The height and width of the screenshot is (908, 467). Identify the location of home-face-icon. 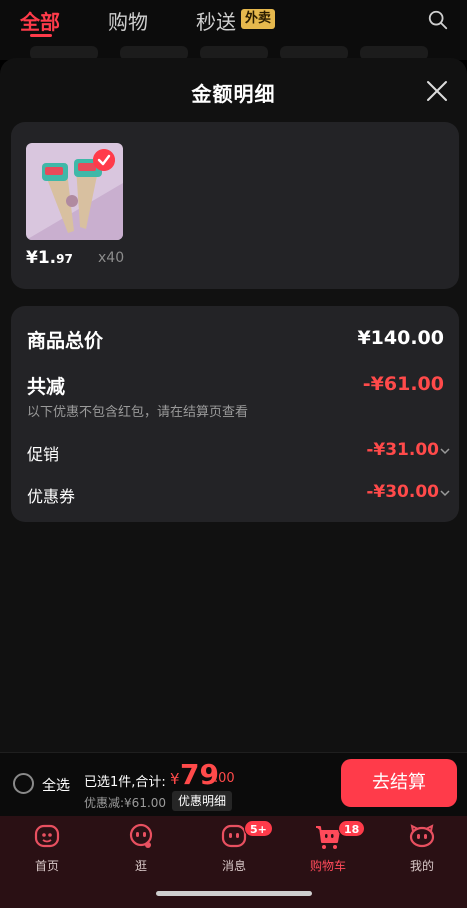
(47, 836).